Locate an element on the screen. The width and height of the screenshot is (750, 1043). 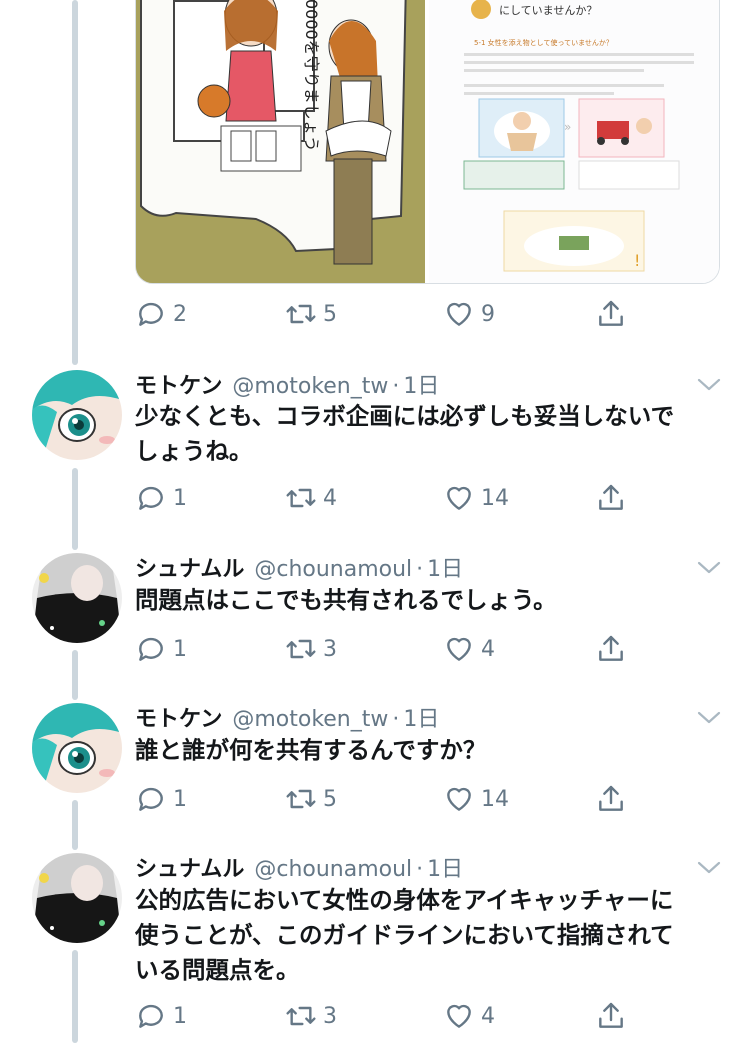
svg-text: 5-1 女性を添え物として使っていませんか？ is located at coordinates (543, 42).